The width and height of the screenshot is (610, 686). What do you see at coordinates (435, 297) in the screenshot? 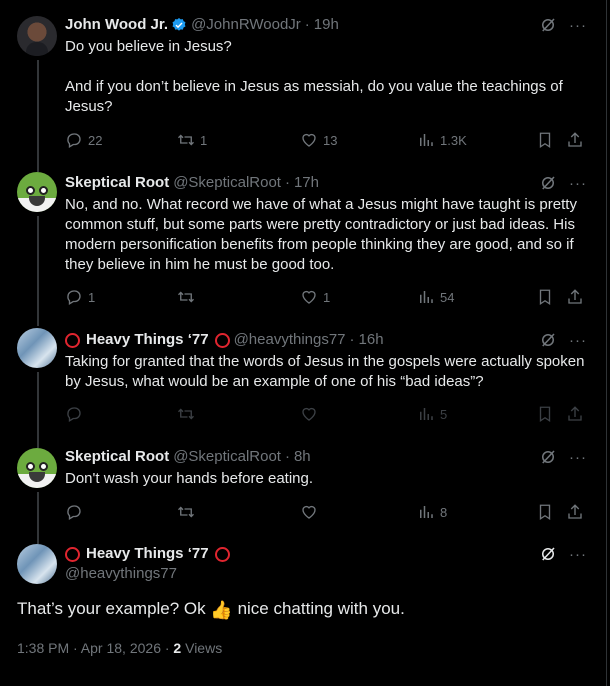
I see `views-button: 54` at bounding box center [435, 297].